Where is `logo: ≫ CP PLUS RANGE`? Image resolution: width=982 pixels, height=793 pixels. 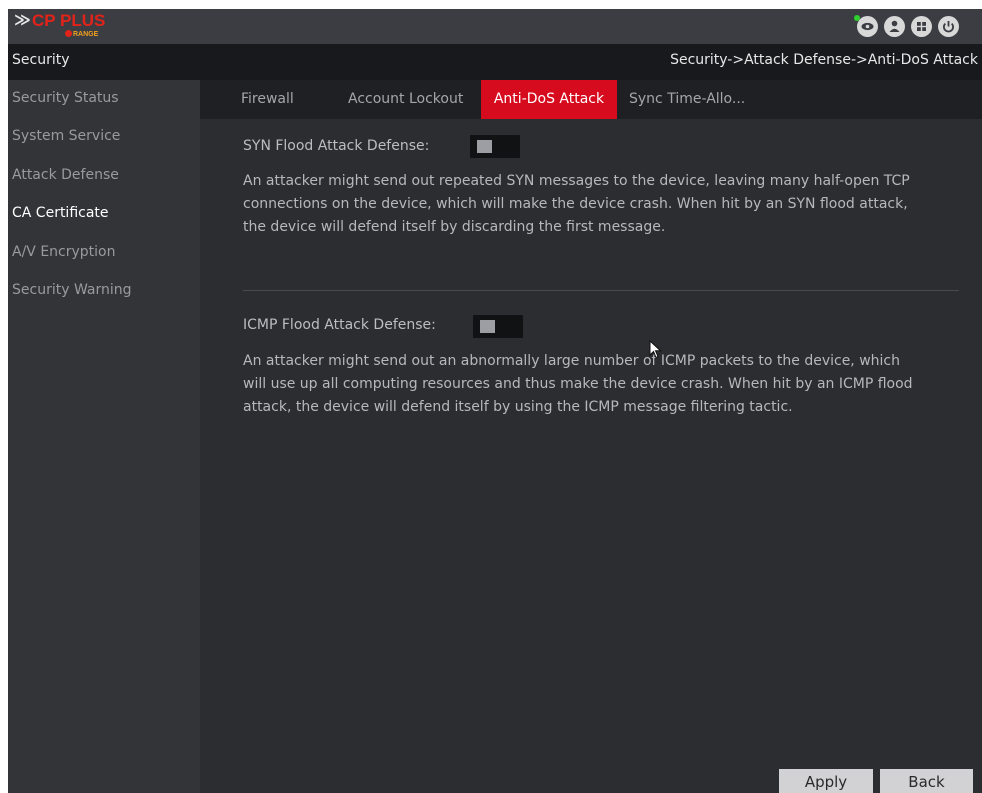
logo: ≫ CP PLUS RANGE is located at coordinates (69, 25).